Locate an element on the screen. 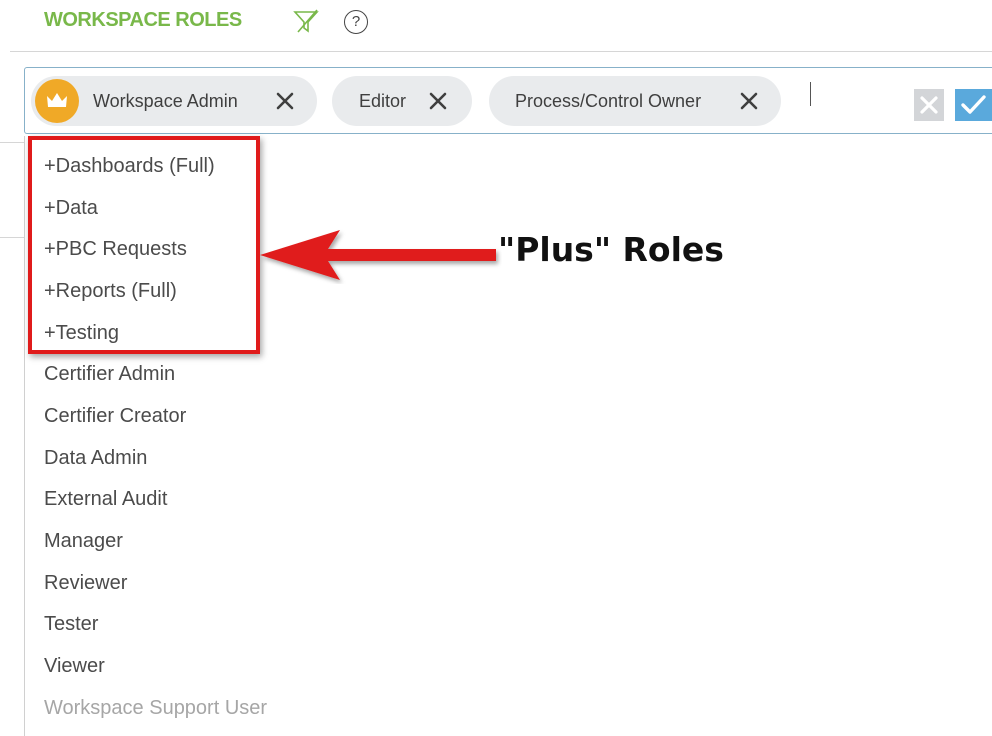  header-divider is located at coordinates (501, 51).